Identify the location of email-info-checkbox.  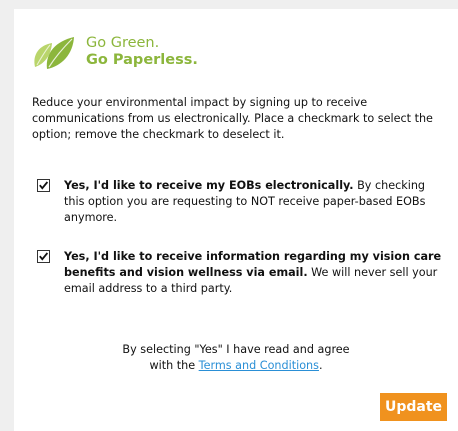
(43, 256).